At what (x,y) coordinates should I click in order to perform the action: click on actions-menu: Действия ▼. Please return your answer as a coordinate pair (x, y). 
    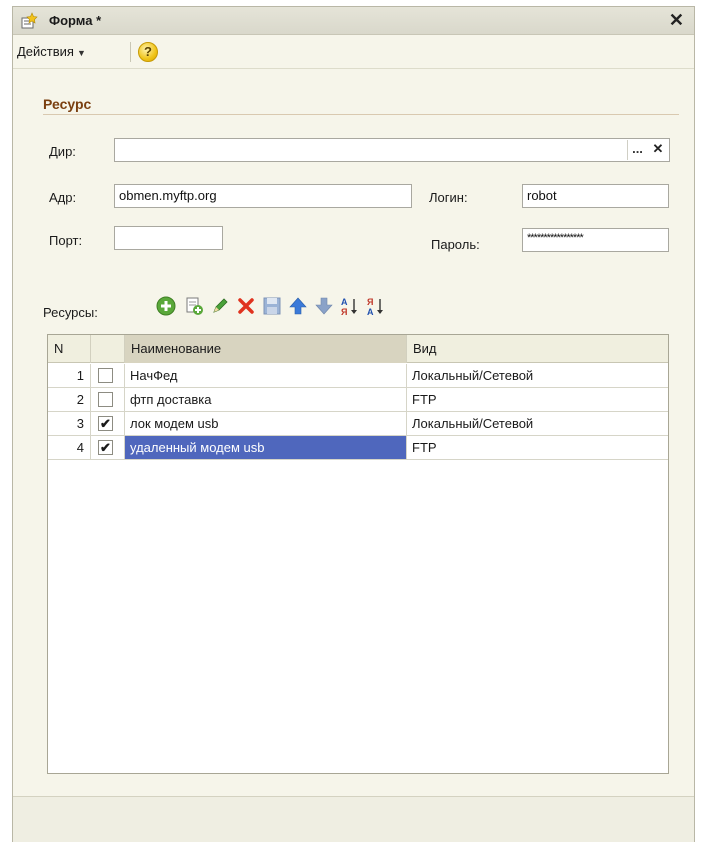
    Looking at the image, I should click on (51, 51).